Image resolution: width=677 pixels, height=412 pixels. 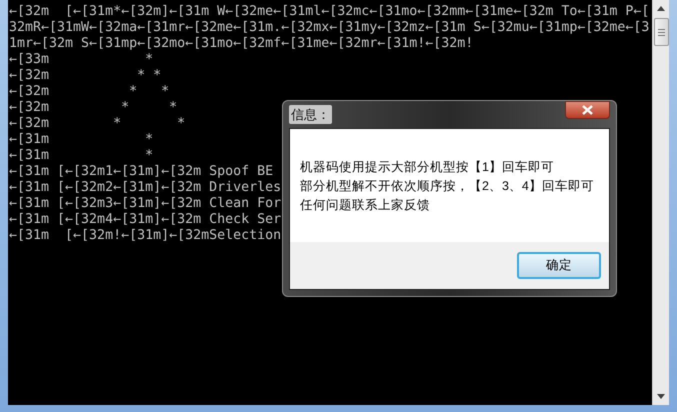 I want to click on console-line: ←[32m [←[31m*←[32m]←[31m W←[32me←[31ml←[32mc←[31mo←[32mm←[31me←[32m To←[31m P←[, so click(x=329, y=12).